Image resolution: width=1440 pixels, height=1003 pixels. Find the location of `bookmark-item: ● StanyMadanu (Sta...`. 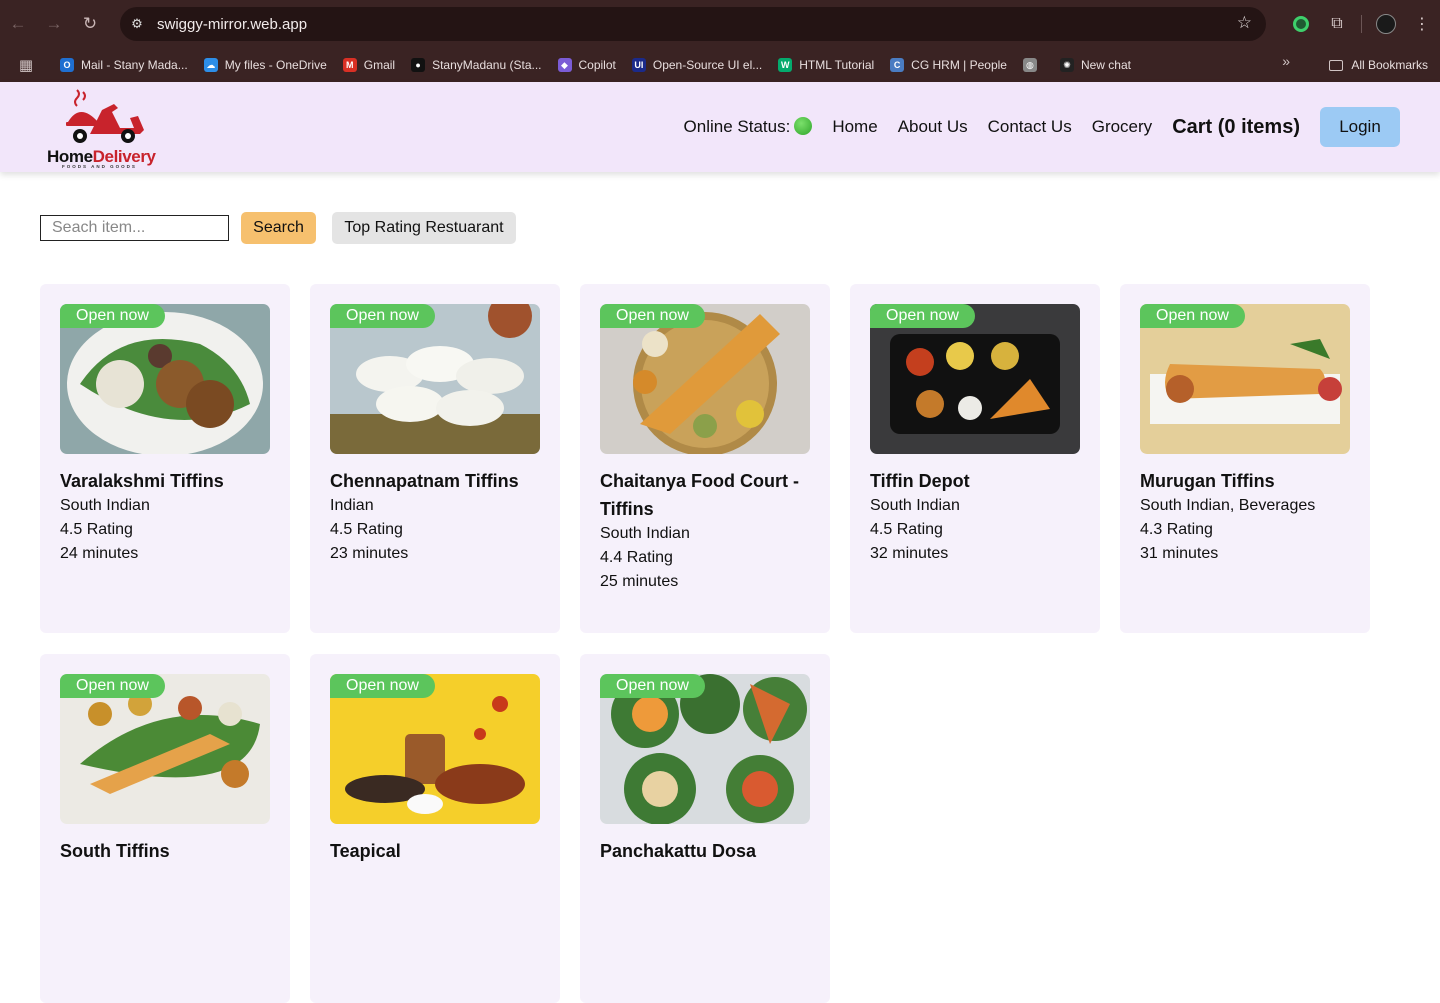

bookmark-item: ● StanyMadanu (Sta... is located at coordinates (476, 65).